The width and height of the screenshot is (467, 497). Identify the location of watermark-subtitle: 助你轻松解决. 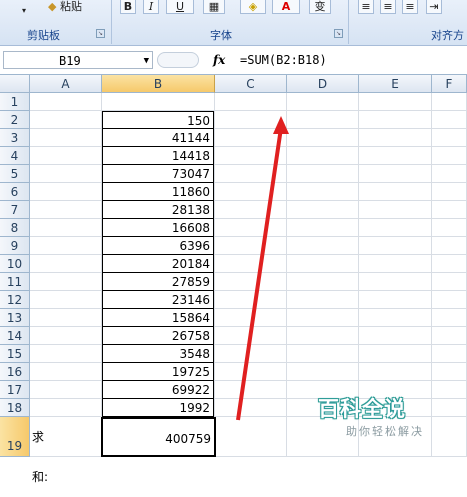
(385, 431).